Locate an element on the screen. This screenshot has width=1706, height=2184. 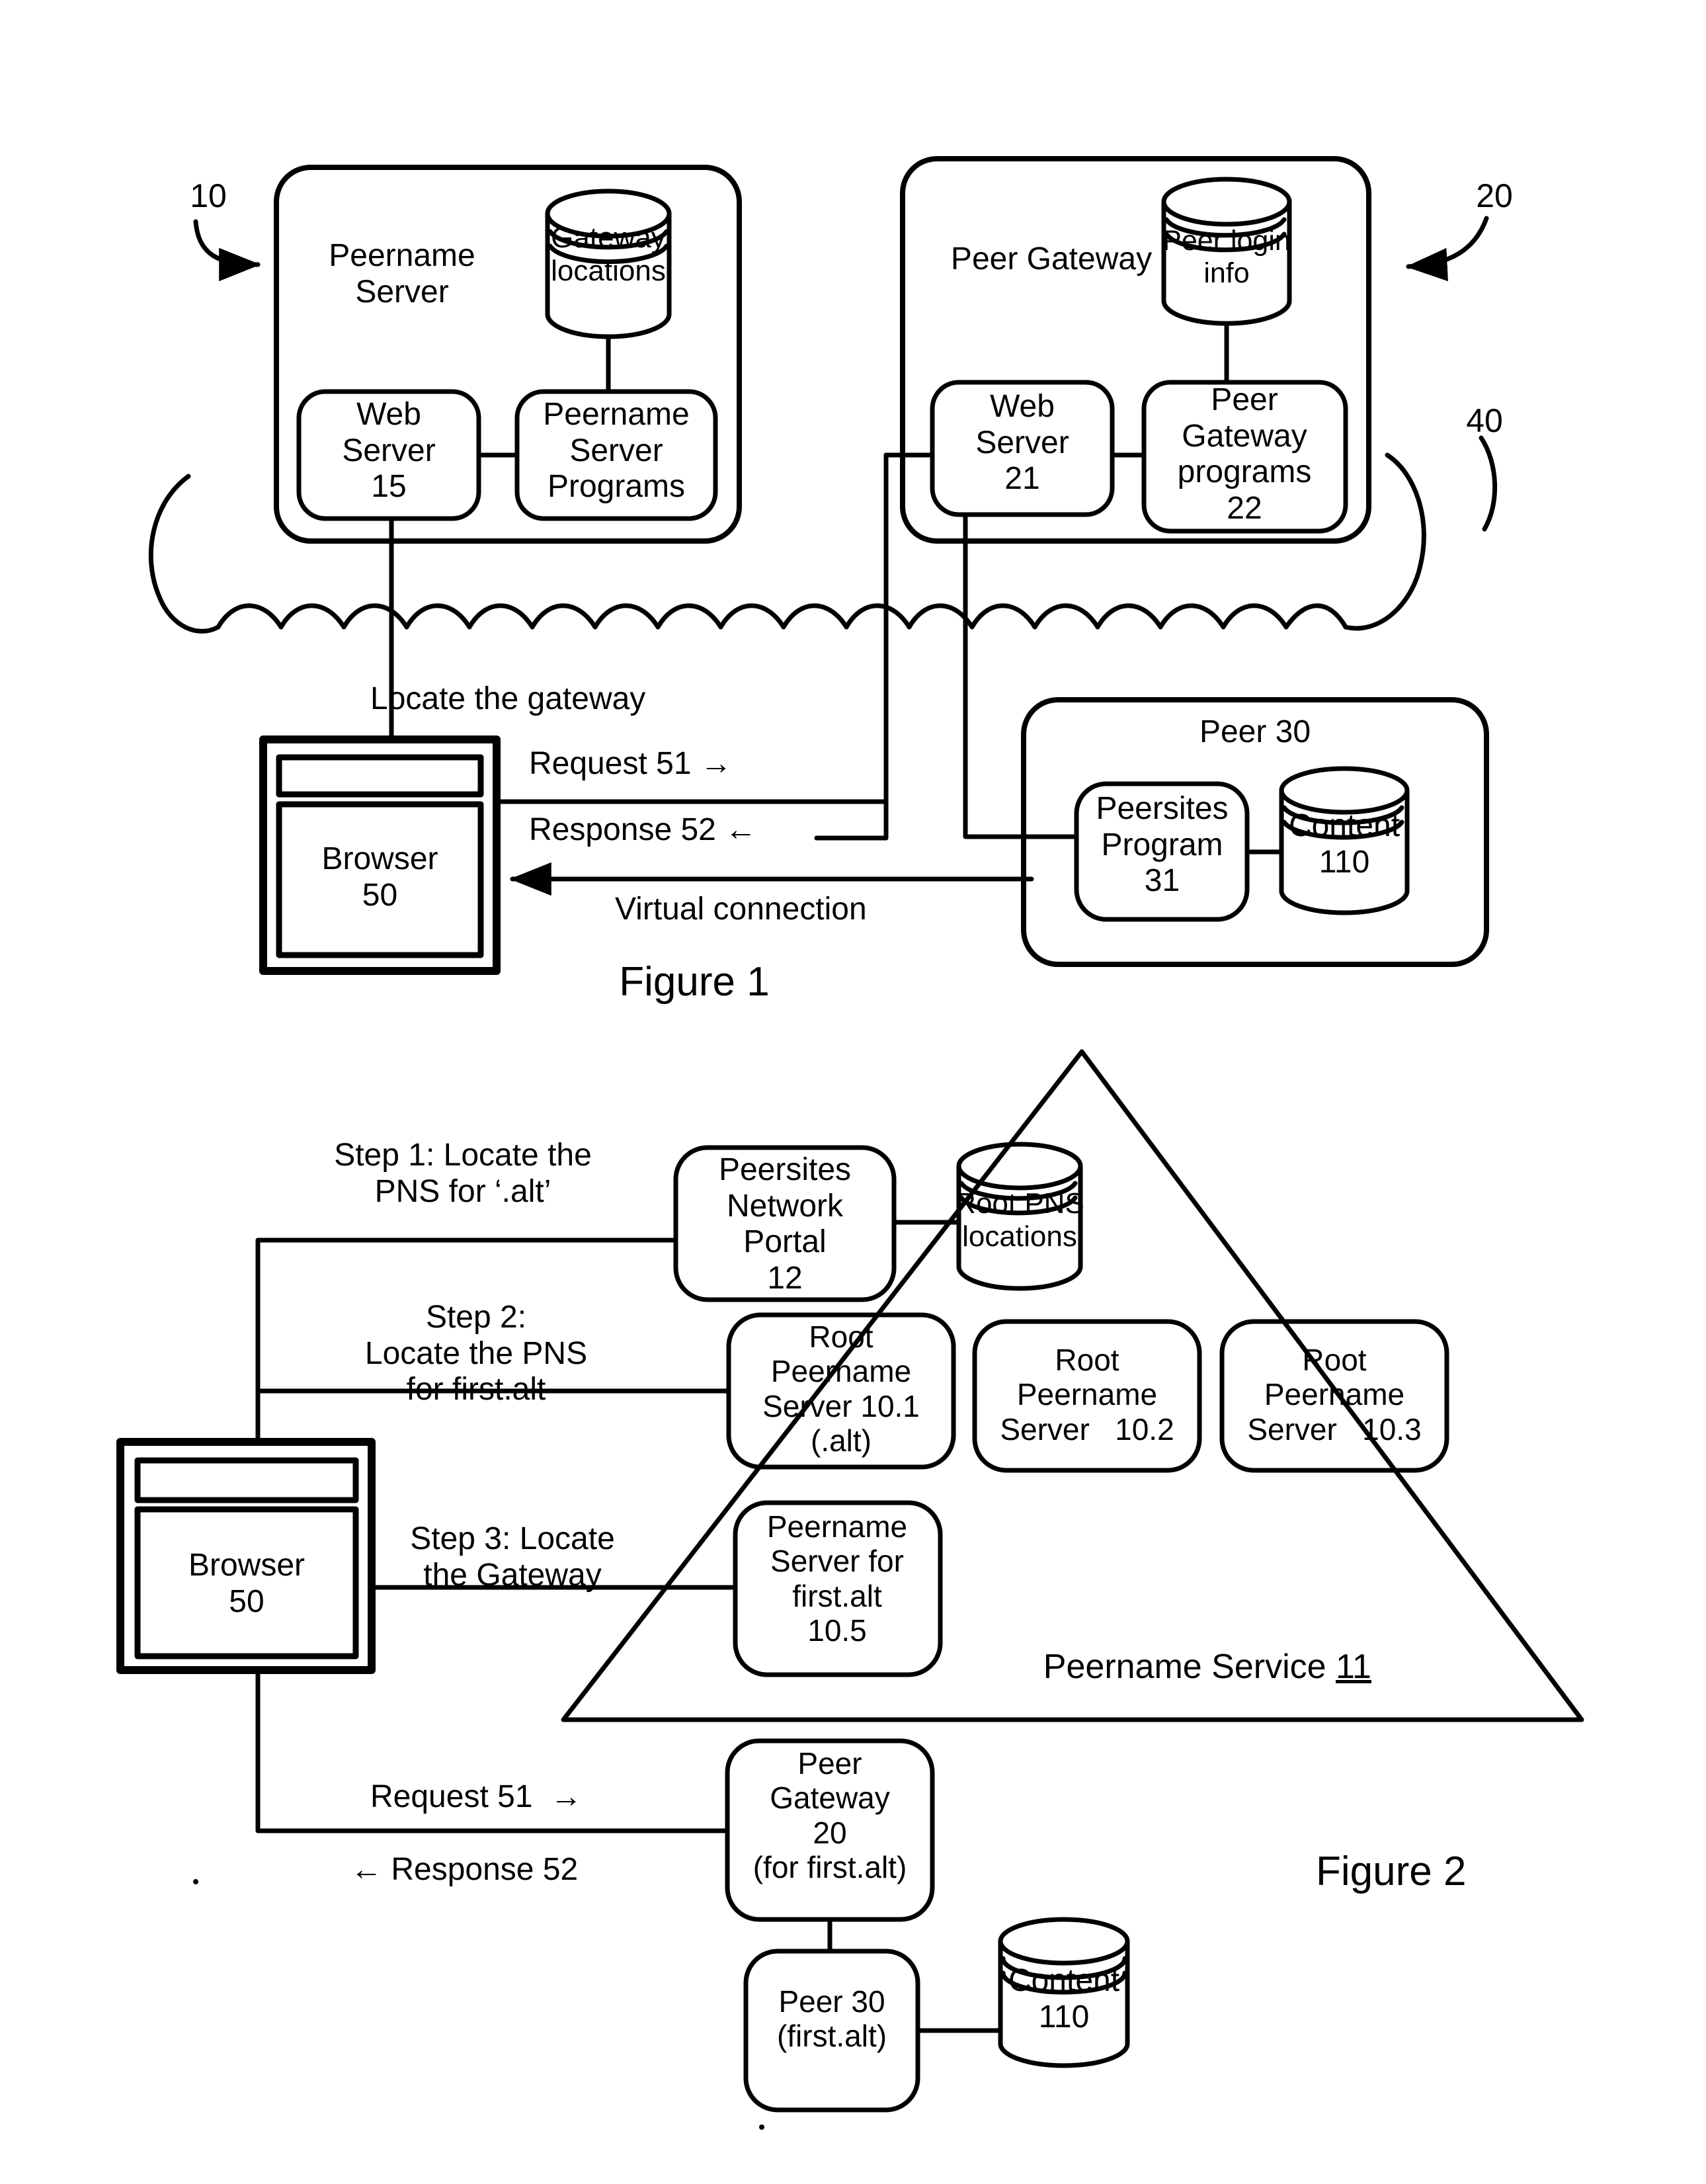
gateway-locations-label: Gateway locations is located at coordinates (608, 255).